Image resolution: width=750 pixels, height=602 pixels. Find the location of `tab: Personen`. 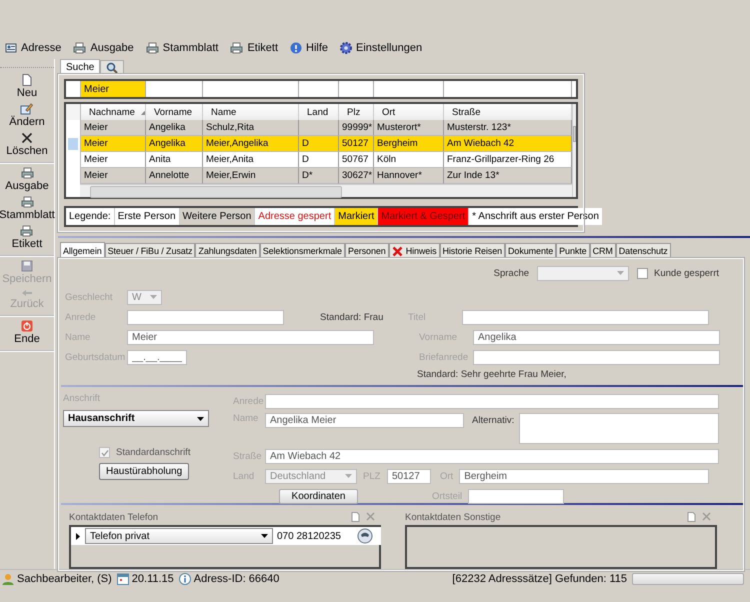

tab: Personen is located at coordinates (366, 250).